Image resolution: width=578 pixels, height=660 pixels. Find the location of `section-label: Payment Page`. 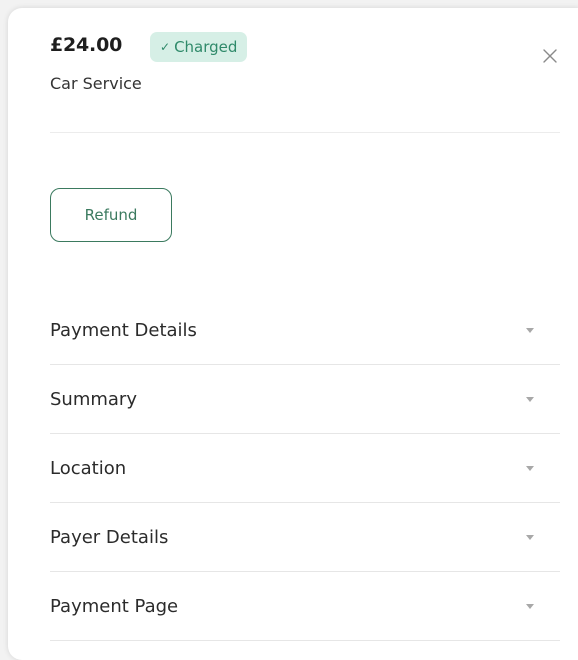

section-label: Payment Page is located at coordinates (114, 606).